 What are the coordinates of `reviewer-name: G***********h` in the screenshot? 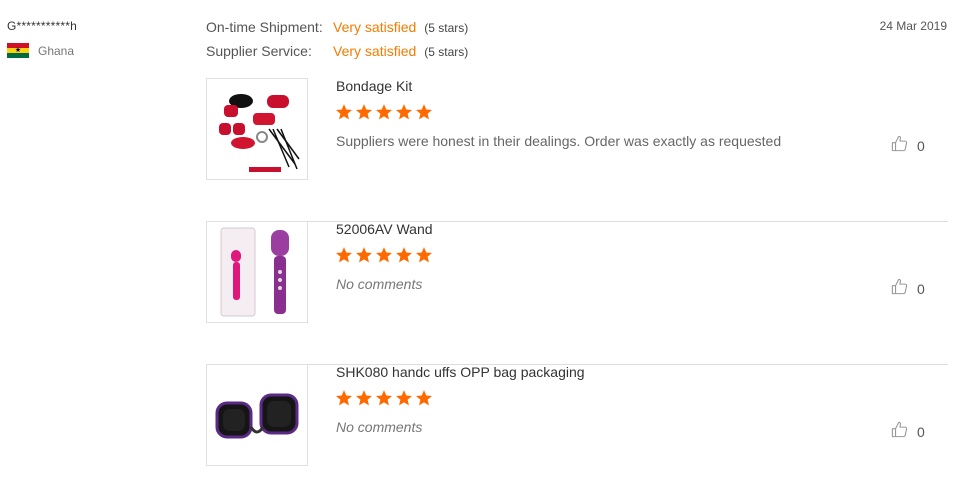 It's located at (42, 26).